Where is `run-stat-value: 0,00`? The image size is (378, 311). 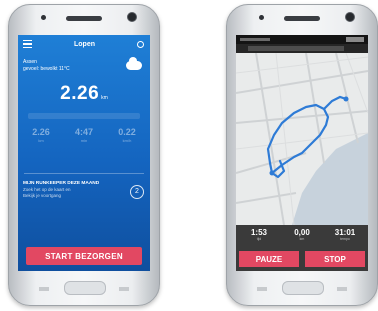
run-stat-value: 0,00 is located at coordinates (302, 232).